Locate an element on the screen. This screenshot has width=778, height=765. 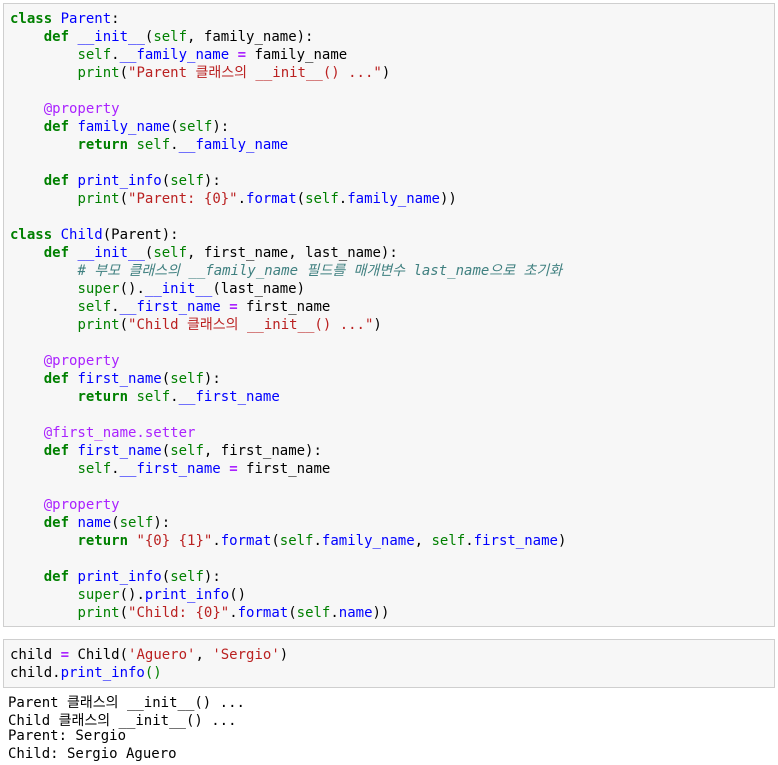
code-token: print_info is located at coordinates (187, 595).